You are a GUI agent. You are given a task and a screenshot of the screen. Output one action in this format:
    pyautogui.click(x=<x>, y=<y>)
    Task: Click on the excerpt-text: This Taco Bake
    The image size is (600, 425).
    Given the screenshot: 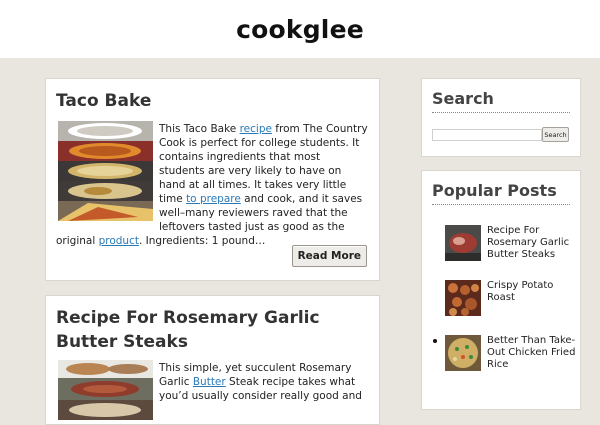 What is the action you would take?
    pyautogui.click(x=199, y=129)
    